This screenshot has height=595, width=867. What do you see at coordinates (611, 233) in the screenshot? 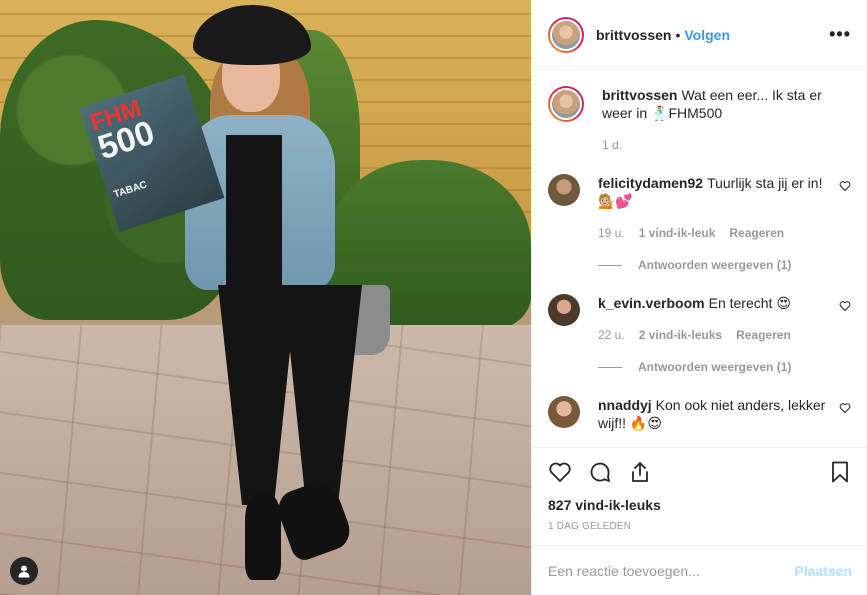
I see `comment-time: 19 u.` at bounding box center [611, 233].